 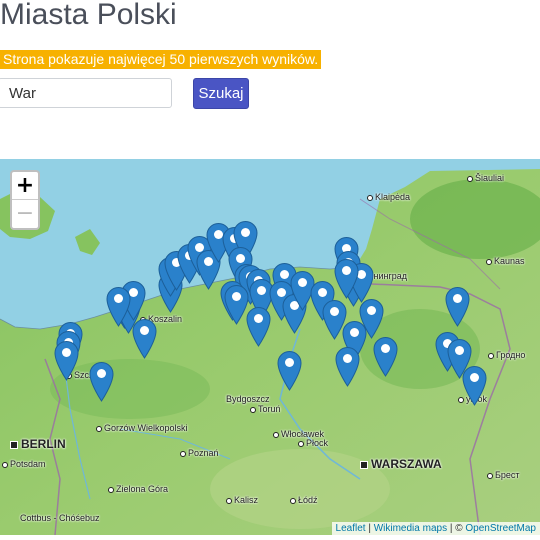 What do you see at coordinates (410, 528) in the screenshot?
I see `wikimedia-link: Wikimedia maps` at bounding box center [410, 528].